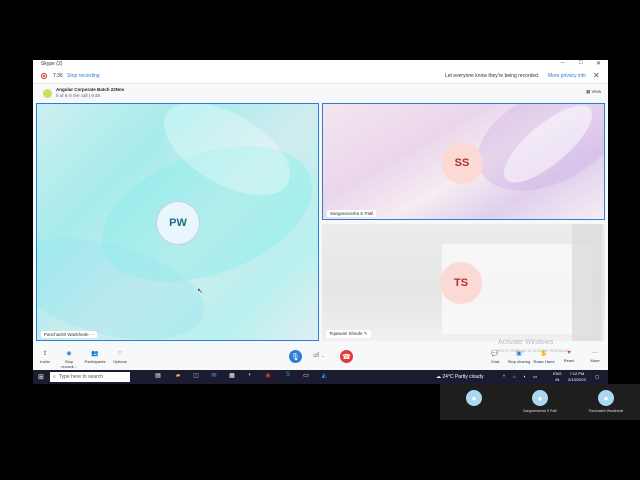 The width and height of the screenshot is (640, 480). What do you see at coordinates (596, 75) in the screenshot?
I see `close-banner-icon: ✕` at bounding box center [596, 75].